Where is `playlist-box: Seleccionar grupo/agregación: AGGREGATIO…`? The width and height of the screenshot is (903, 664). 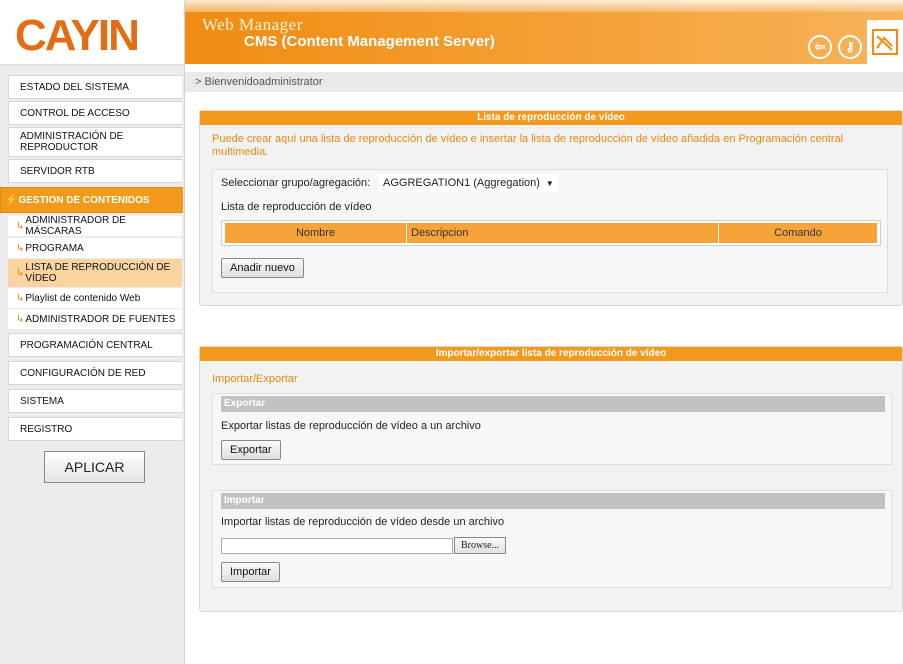
playlist-box: Seleccionar grupo/agregación: AGGREGATIO… is located at coordinates (550, 231).